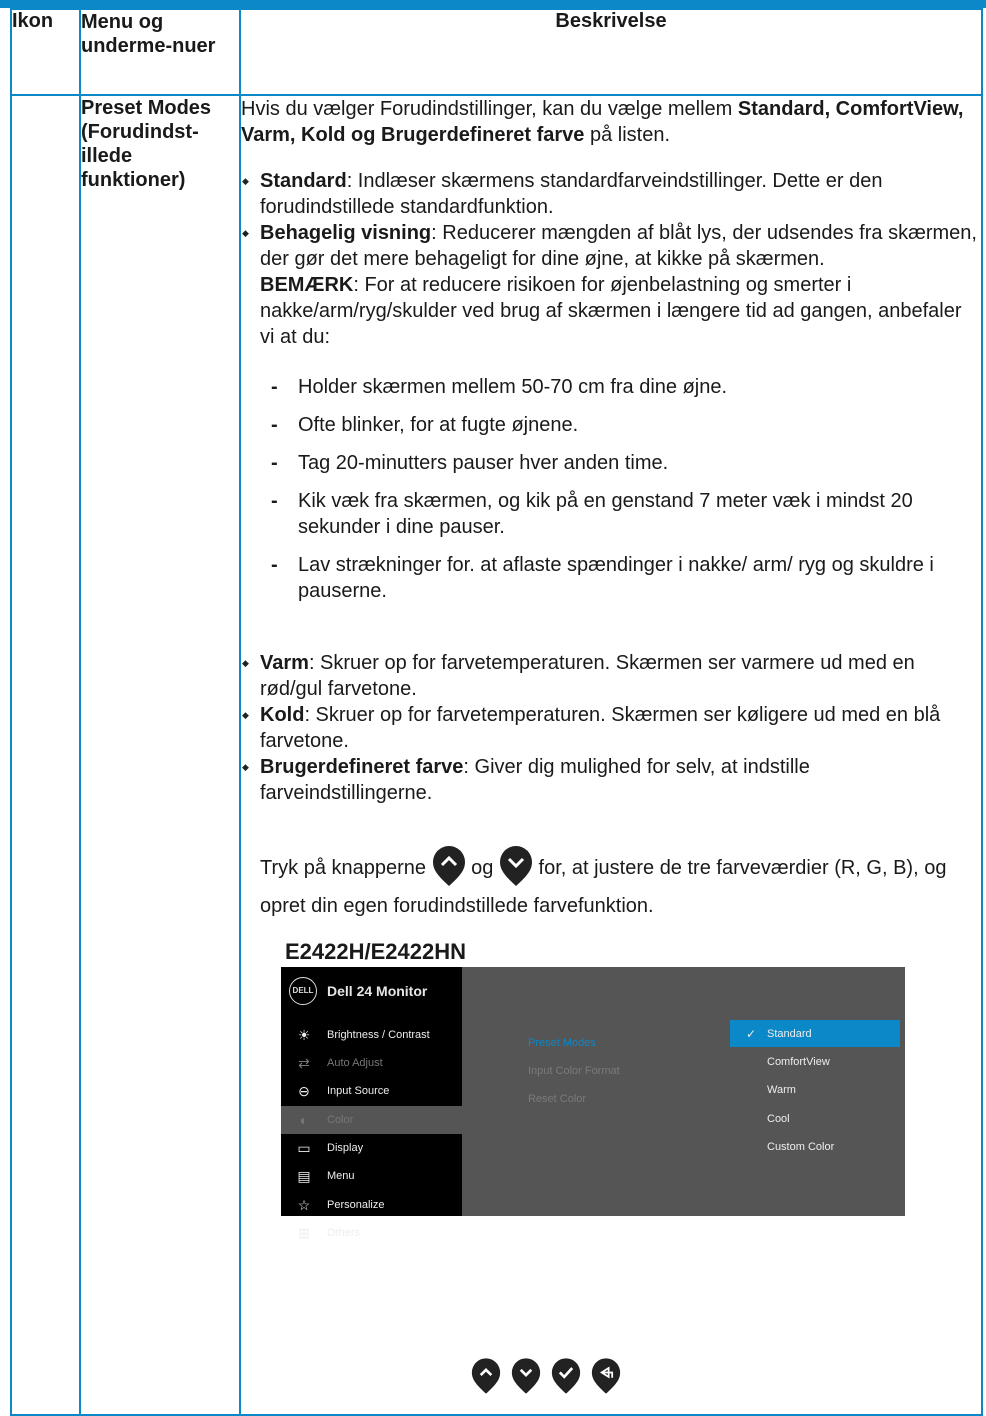 The width and height of the screenshot is (986, 1416). Describe the element at coordinates (371, 1233) in the screenshot. I see `osd-item-others: ⊞ Others` at that location.